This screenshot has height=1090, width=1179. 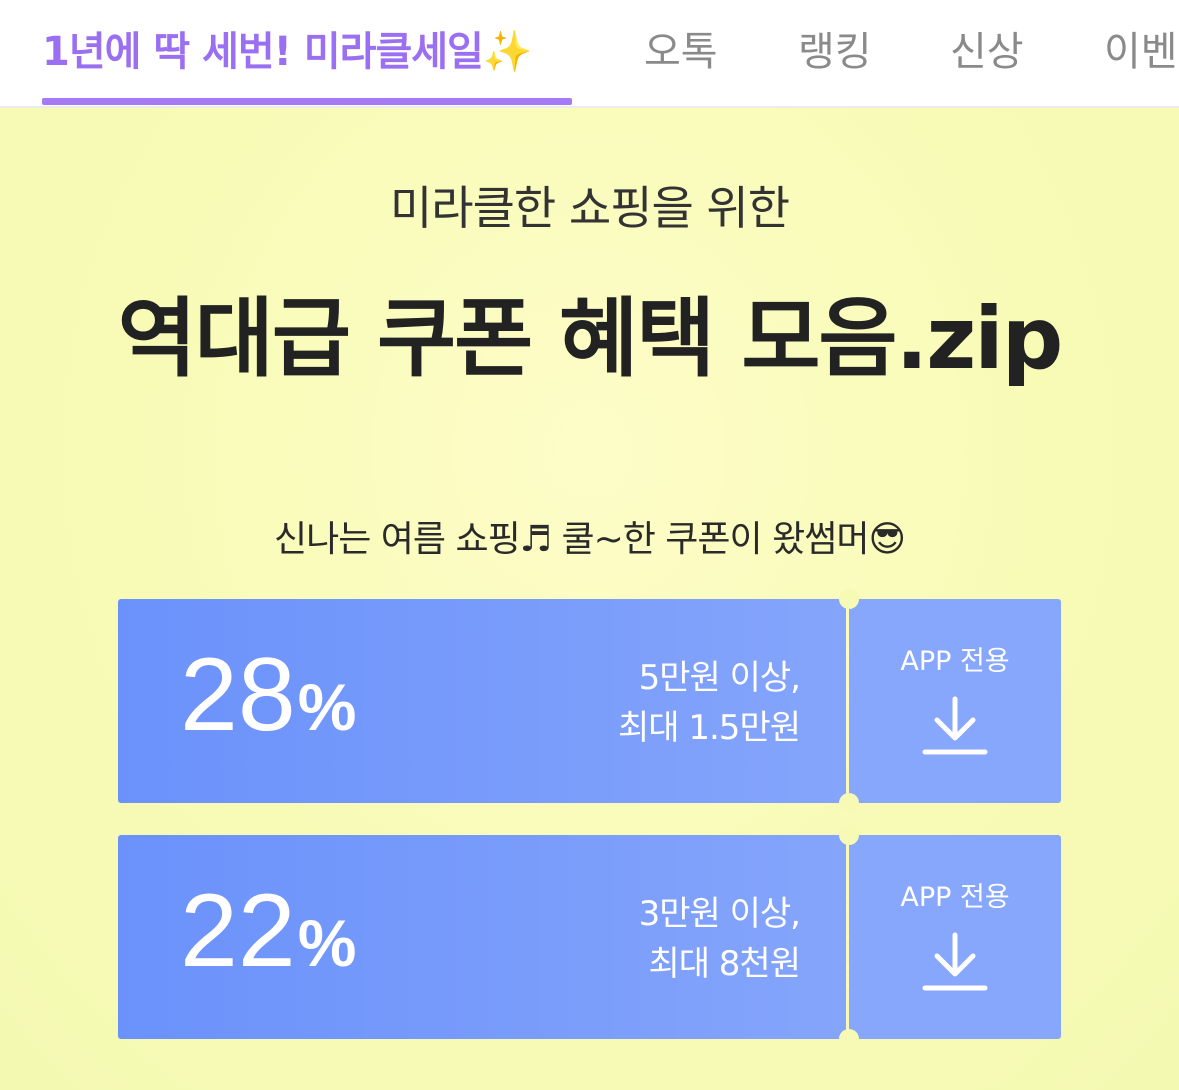 What do you see at coordinates (987, 52) in the screenshot?
I see `tab-new-arrivals: 신상` at bounding box center [987, 52].